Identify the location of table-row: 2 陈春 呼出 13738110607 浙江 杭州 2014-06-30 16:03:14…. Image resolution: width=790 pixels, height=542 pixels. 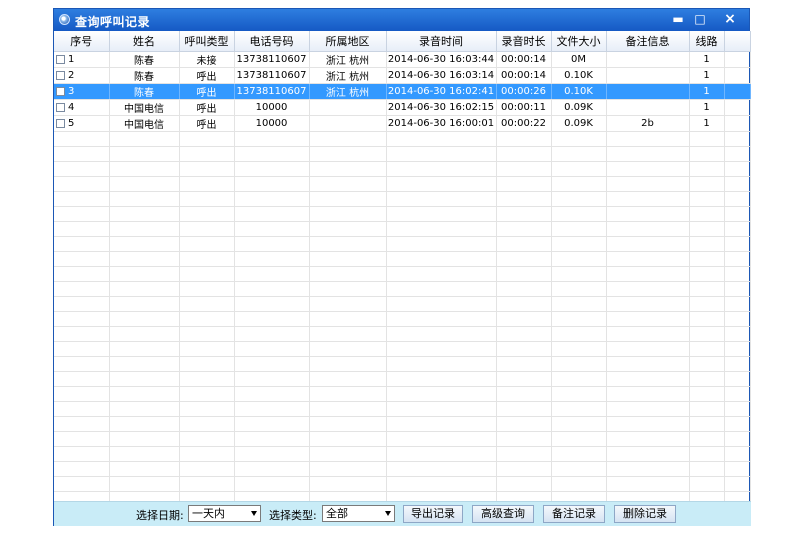
(402, 75).